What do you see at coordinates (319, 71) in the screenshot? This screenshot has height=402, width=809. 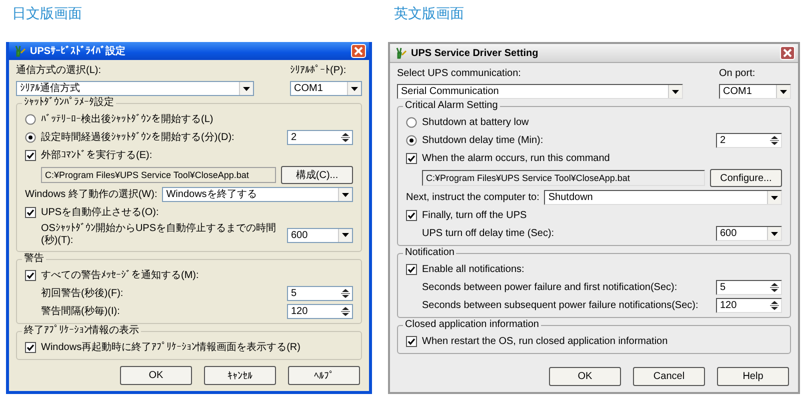 I see `field-label: ｼﾘｱﾙﾎﾟｰﾄ(P):` at bounding box center [319, 71].